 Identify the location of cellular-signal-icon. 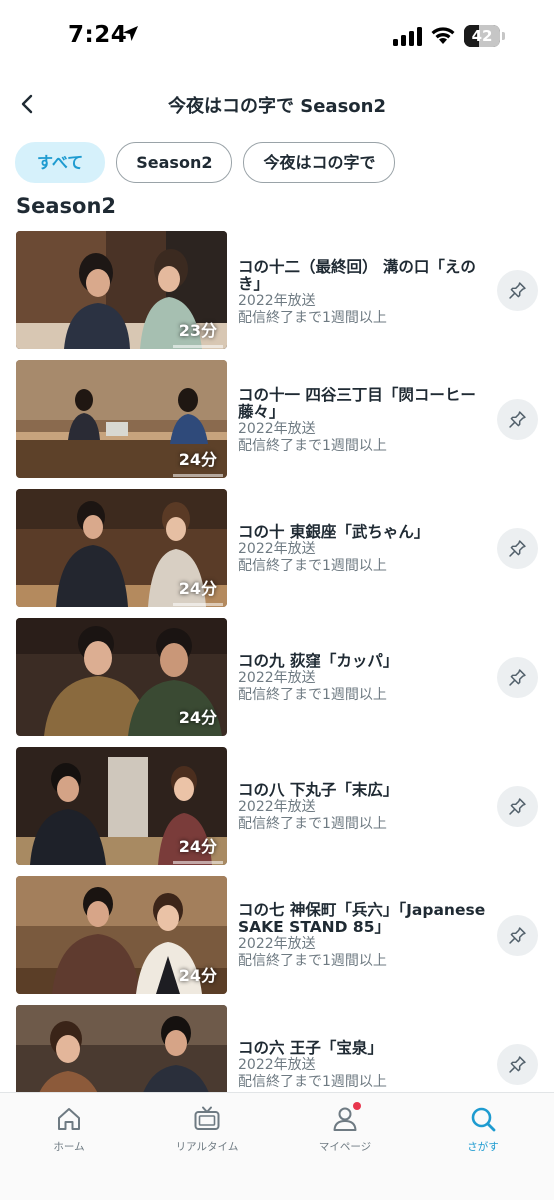
(407, 36).